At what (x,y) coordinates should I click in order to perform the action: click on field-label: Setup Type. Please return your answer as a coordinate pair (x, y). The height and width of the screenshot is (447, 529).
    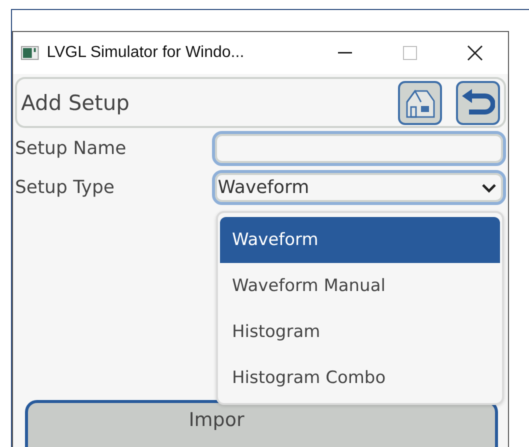
    Looking at the image, I should click on (65, 187).